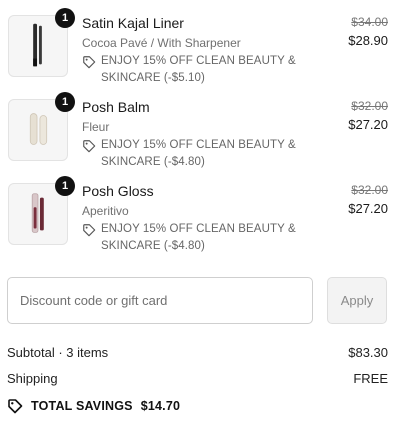 The height and width of the screenshot is (431, 400). Describe the element at coordinates (116, 107) in the screenshot. I see `product-name: Posh Balm` at that location.